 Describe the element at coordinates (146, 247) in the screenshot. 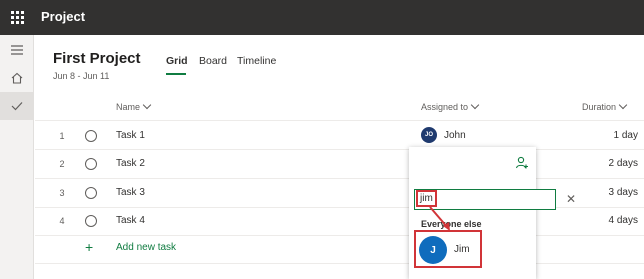

I see `add-new-task-button: Add new task` at that location.